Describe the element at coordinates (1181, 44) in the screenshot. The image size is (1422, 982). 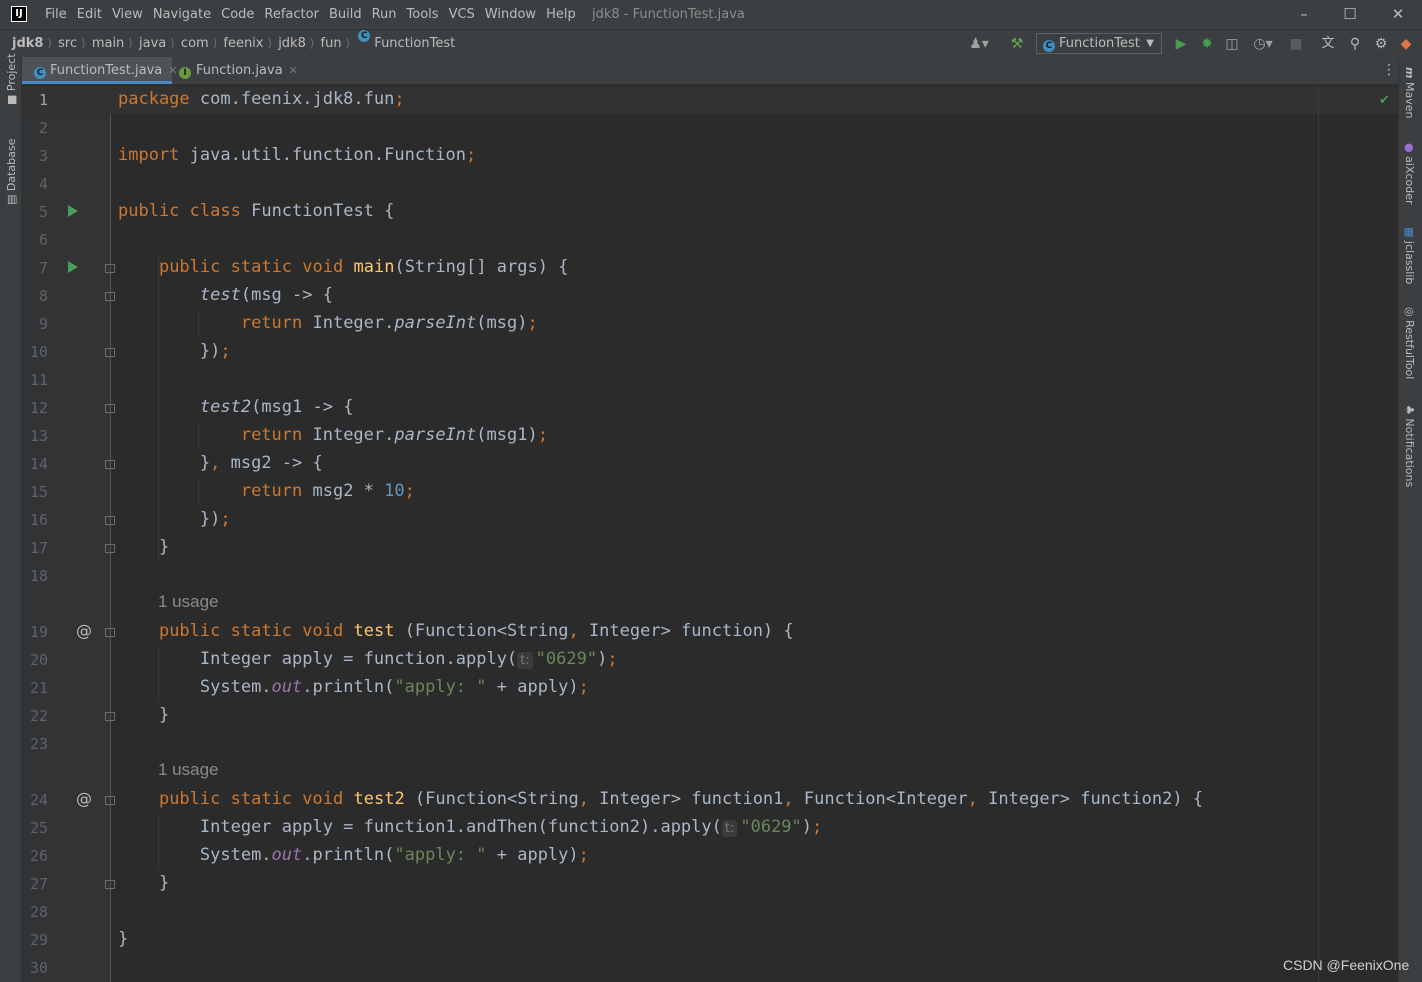
I see `run-icon: ▶` at that location.